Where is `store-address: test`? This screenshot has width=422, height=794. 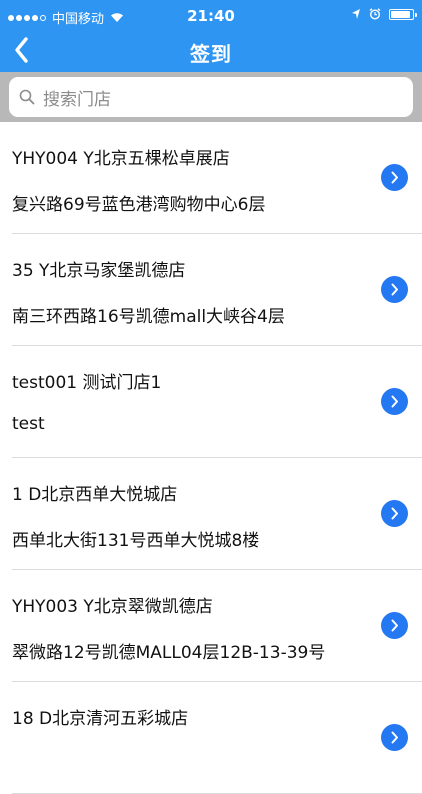
store-address: test is located at coordinates (28, 424).